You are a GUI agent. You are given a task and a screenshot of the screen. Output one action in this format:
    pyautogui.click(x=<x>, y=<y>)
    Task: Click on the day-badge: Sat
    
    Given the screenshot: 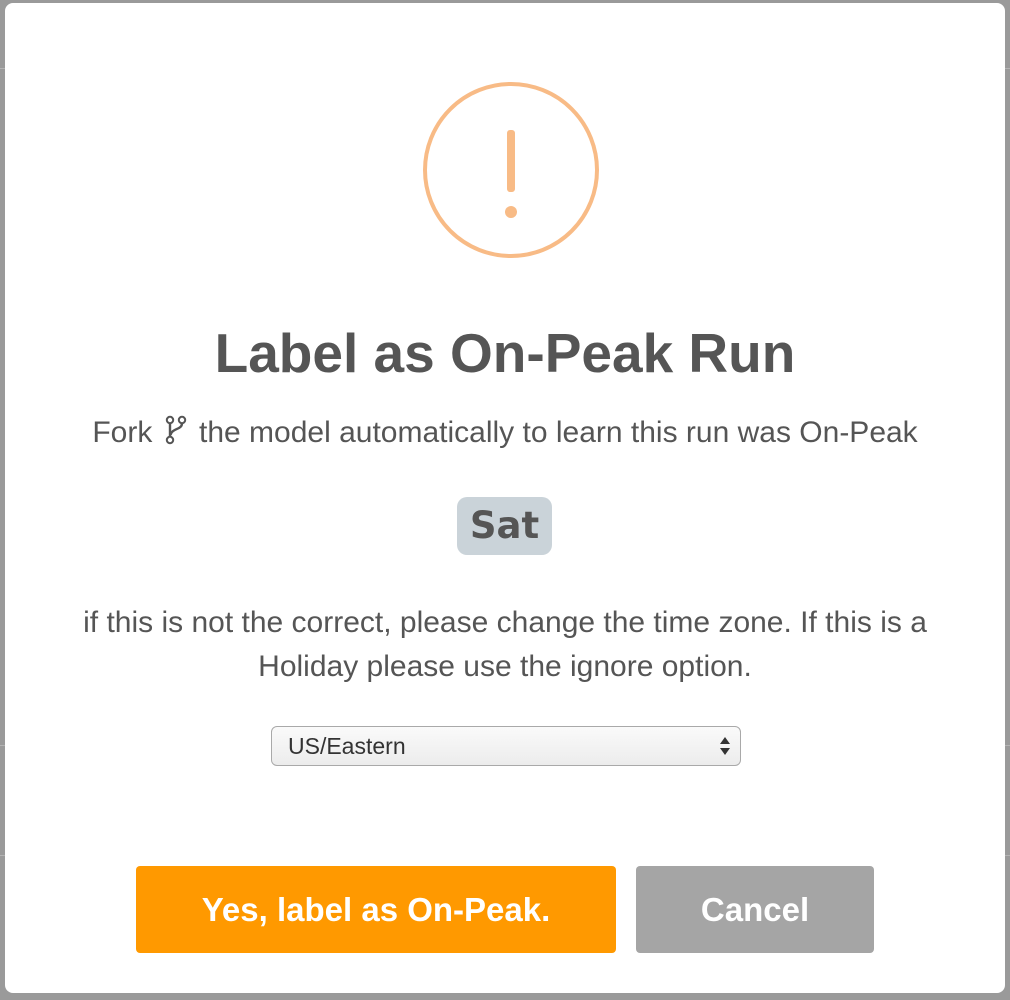 What is the action you would take?
    pyautogui.click(x=504, y=526)
    